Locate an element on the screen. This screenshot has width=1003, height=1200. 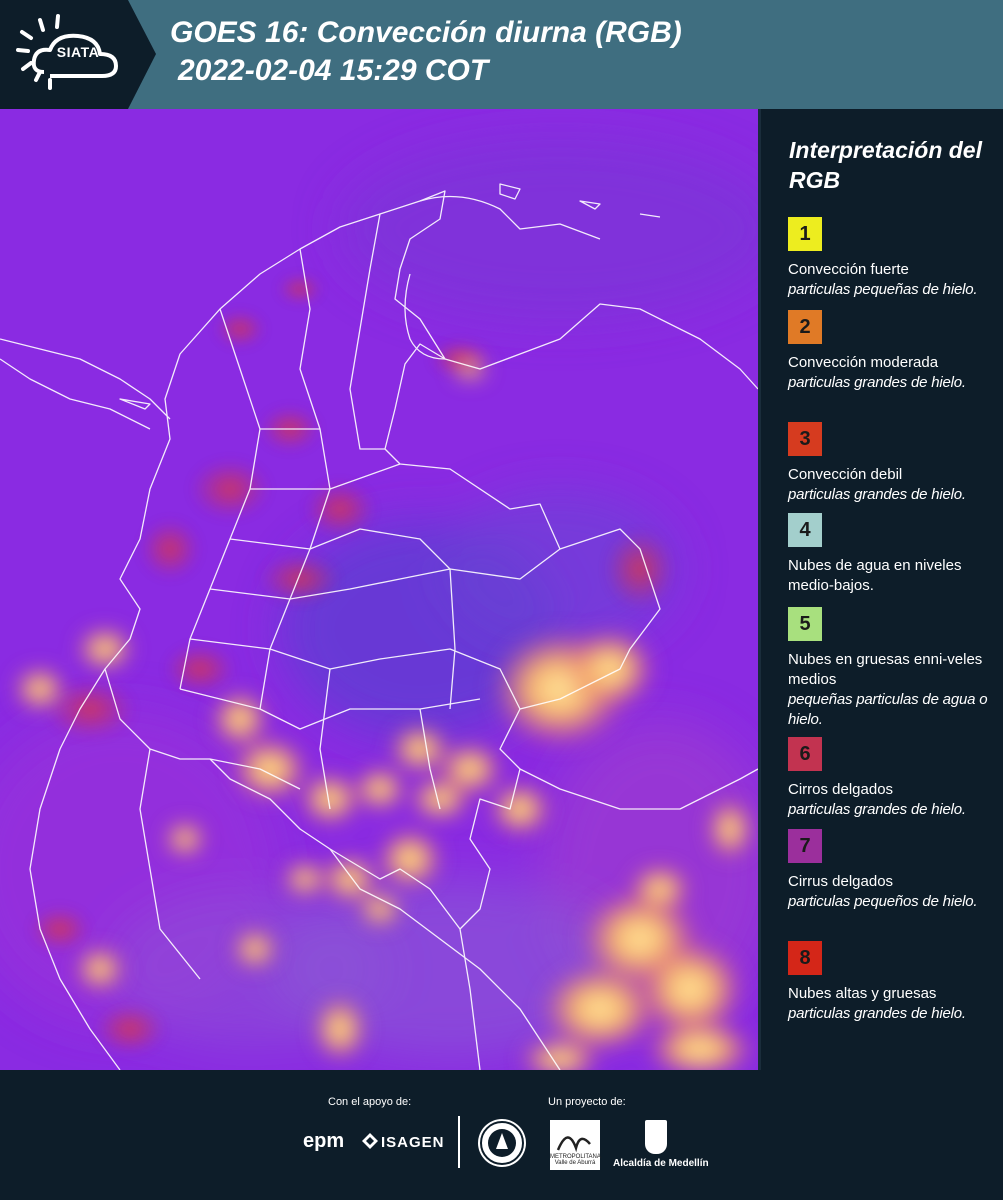
legend-label: Cirrus delgados is located at coordinates (841, 881).